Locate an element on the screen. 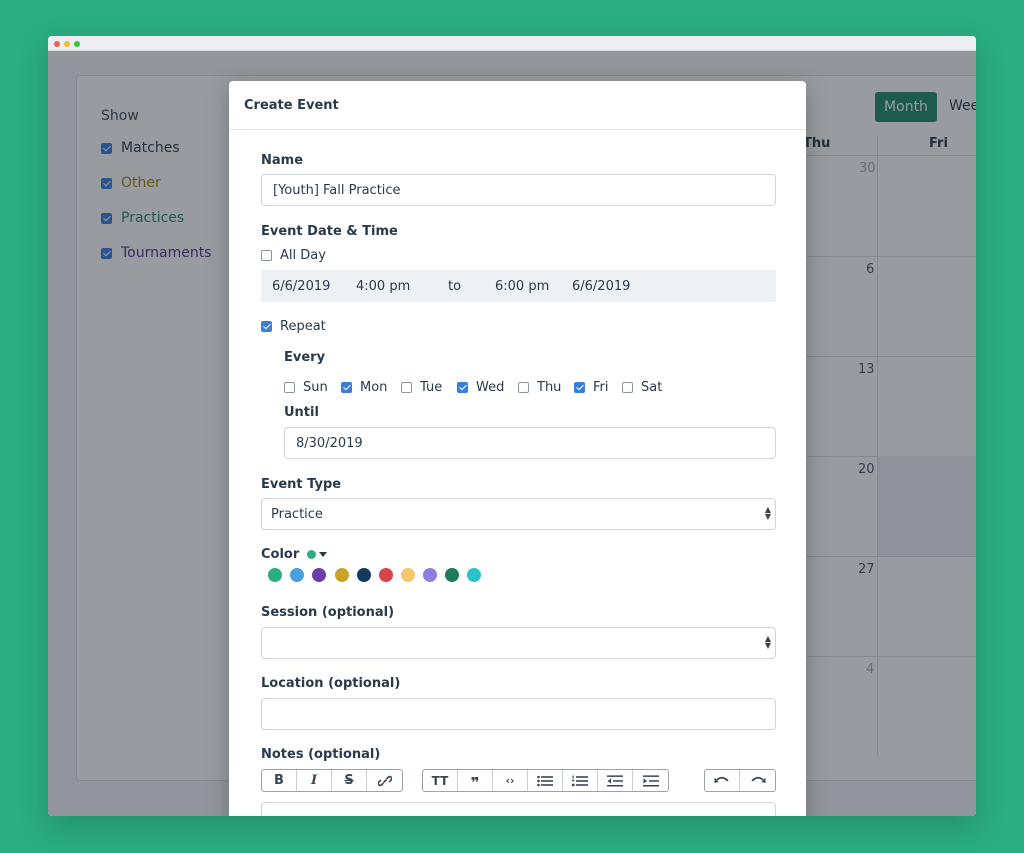  bold-button: B is located at coordinates (279, 780).